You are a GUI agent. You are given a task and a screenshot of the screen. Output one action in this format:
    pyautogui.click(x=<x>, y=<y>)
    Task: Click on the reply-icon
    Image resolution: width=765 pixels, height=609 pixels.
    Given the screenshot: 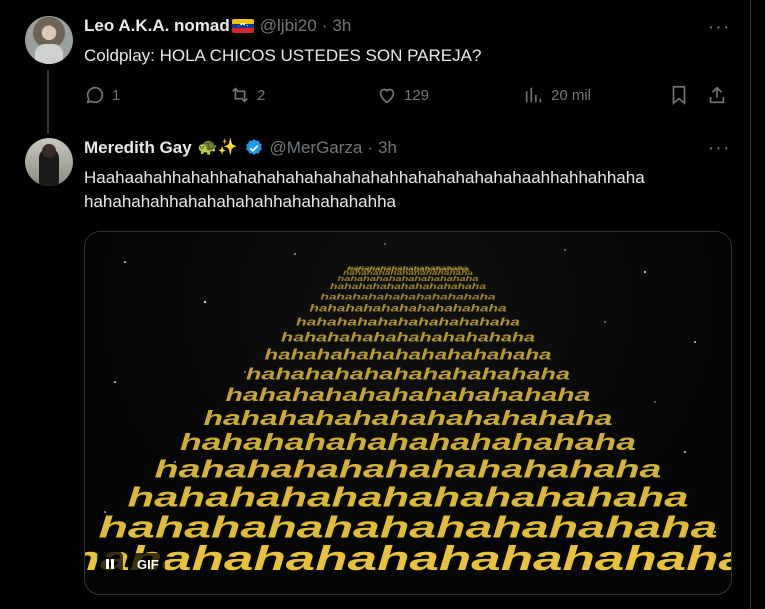 What is the action you would take?
    pyautogui.click(x=95, y=95)
    